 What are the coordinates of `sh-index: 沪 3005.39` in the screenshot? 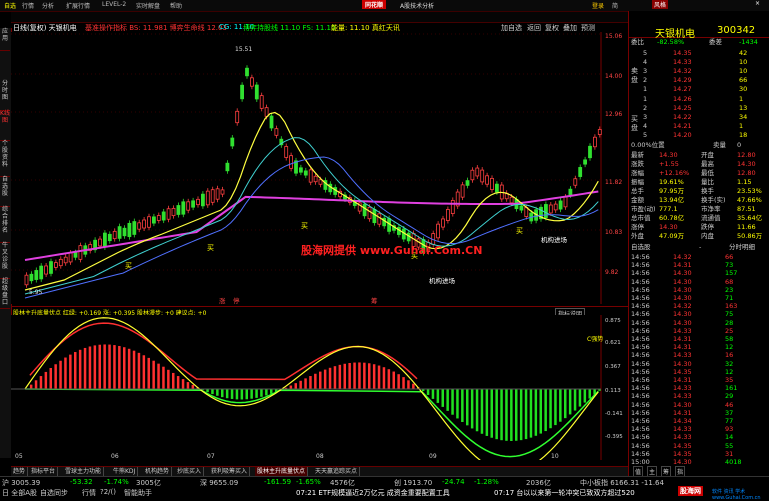 It's located at (21, 483).